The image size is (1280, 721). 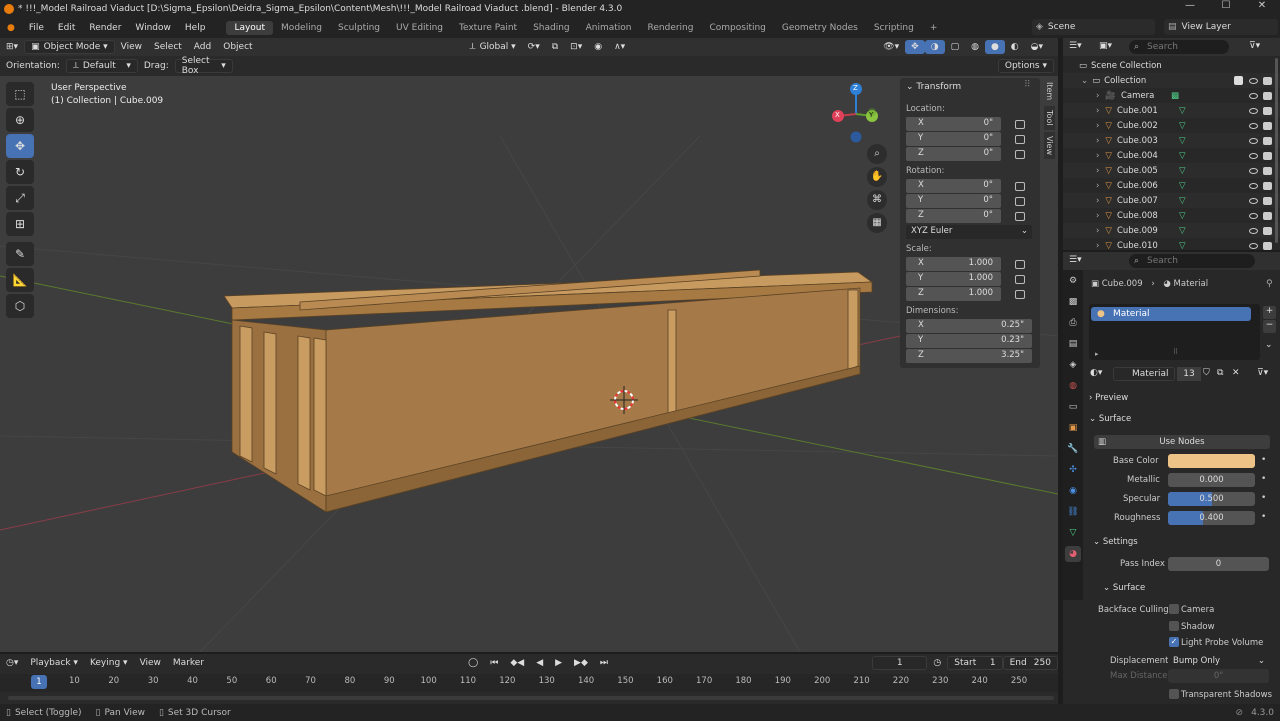 What do you see at coordinates (150, 663) in the screenshot?
I see `menu-timeline-view: View` at bounding box center [150, 663].